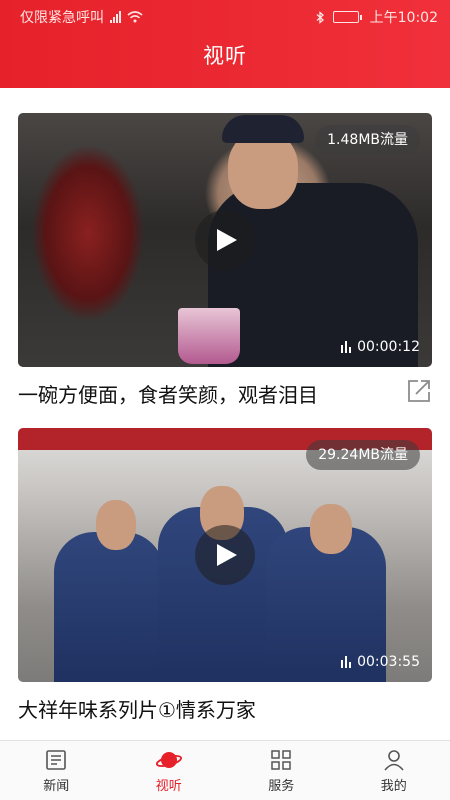 The height and width of the screenshot is (800, 450). I want to click on duration-label: 00:03:55, so click(380, 662).